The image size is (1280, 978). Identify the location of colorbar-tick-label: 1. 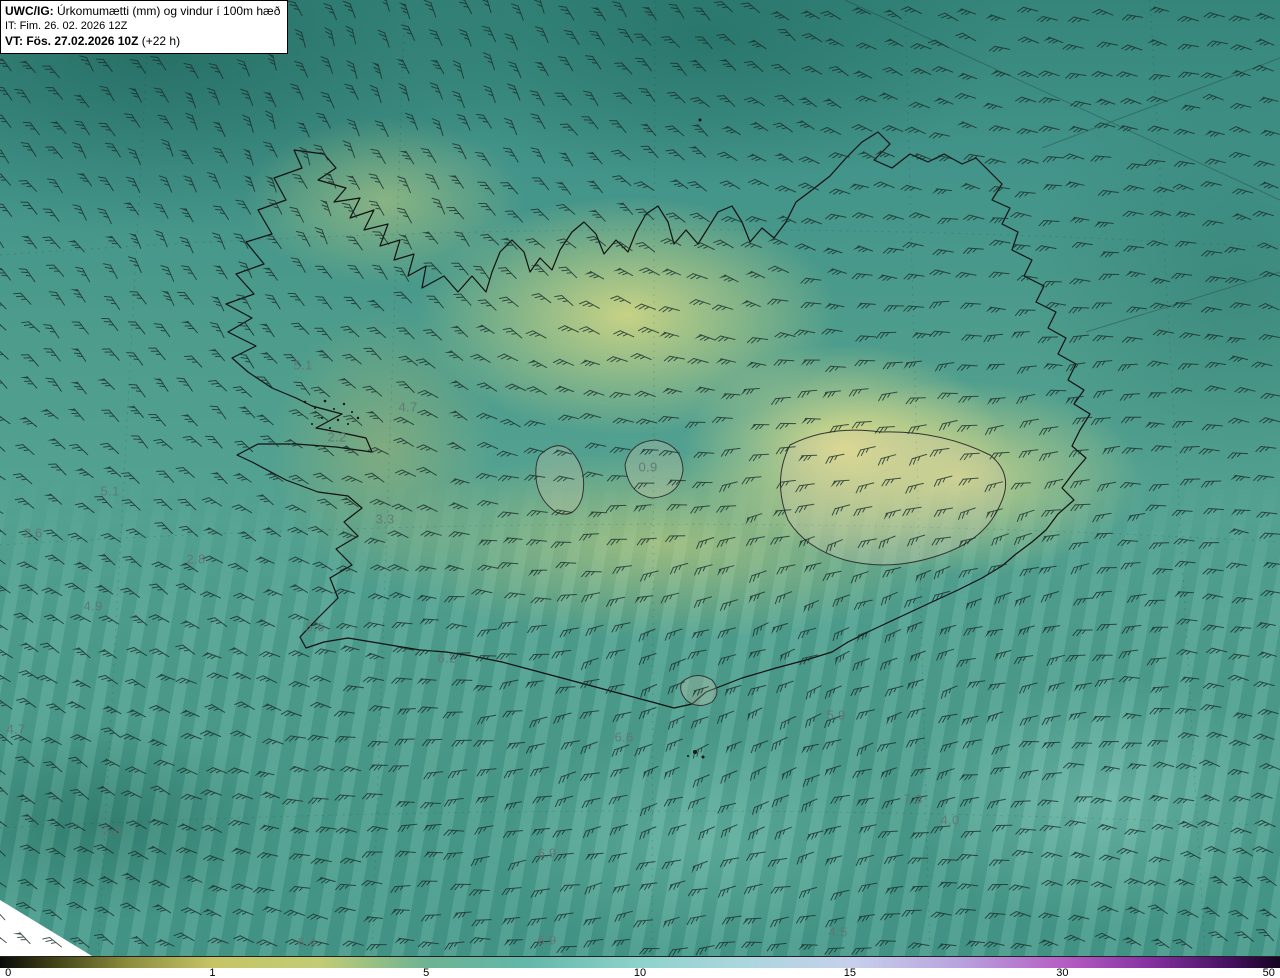
(212, 972).